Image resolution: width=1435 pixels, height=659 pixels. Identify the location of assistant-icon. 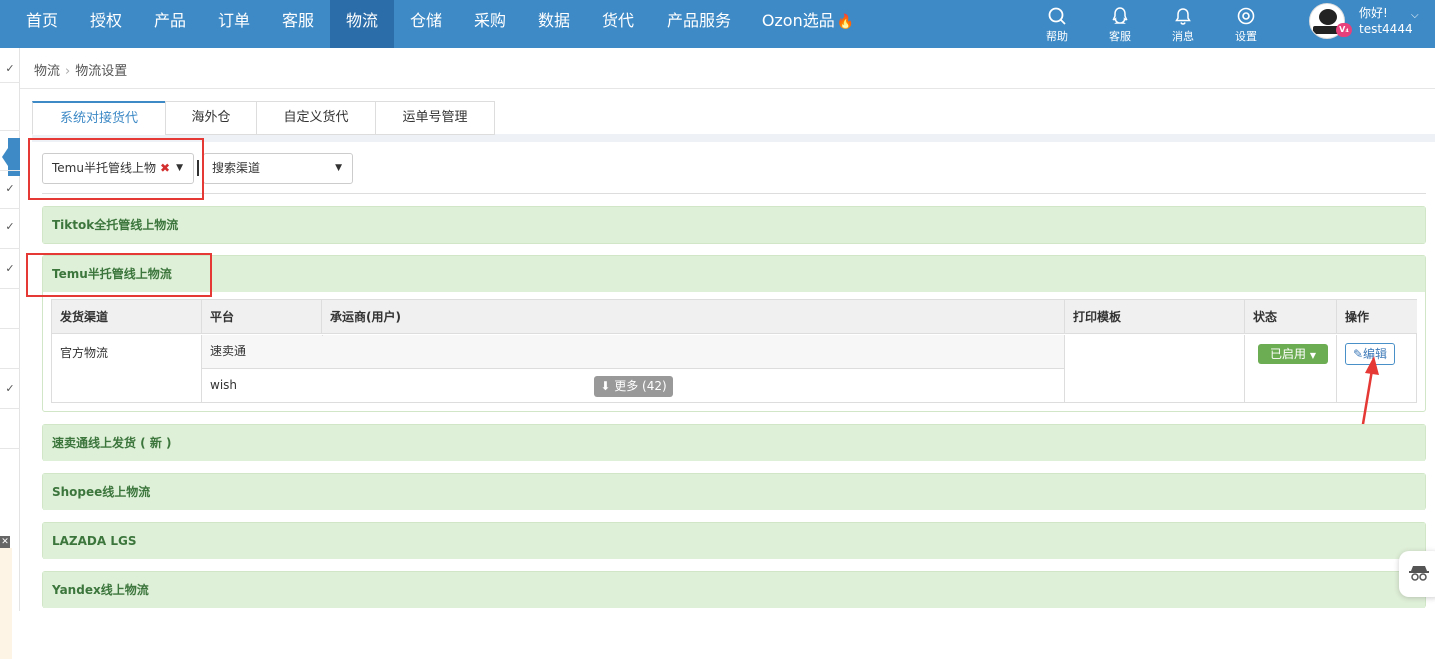
(1419, 573).